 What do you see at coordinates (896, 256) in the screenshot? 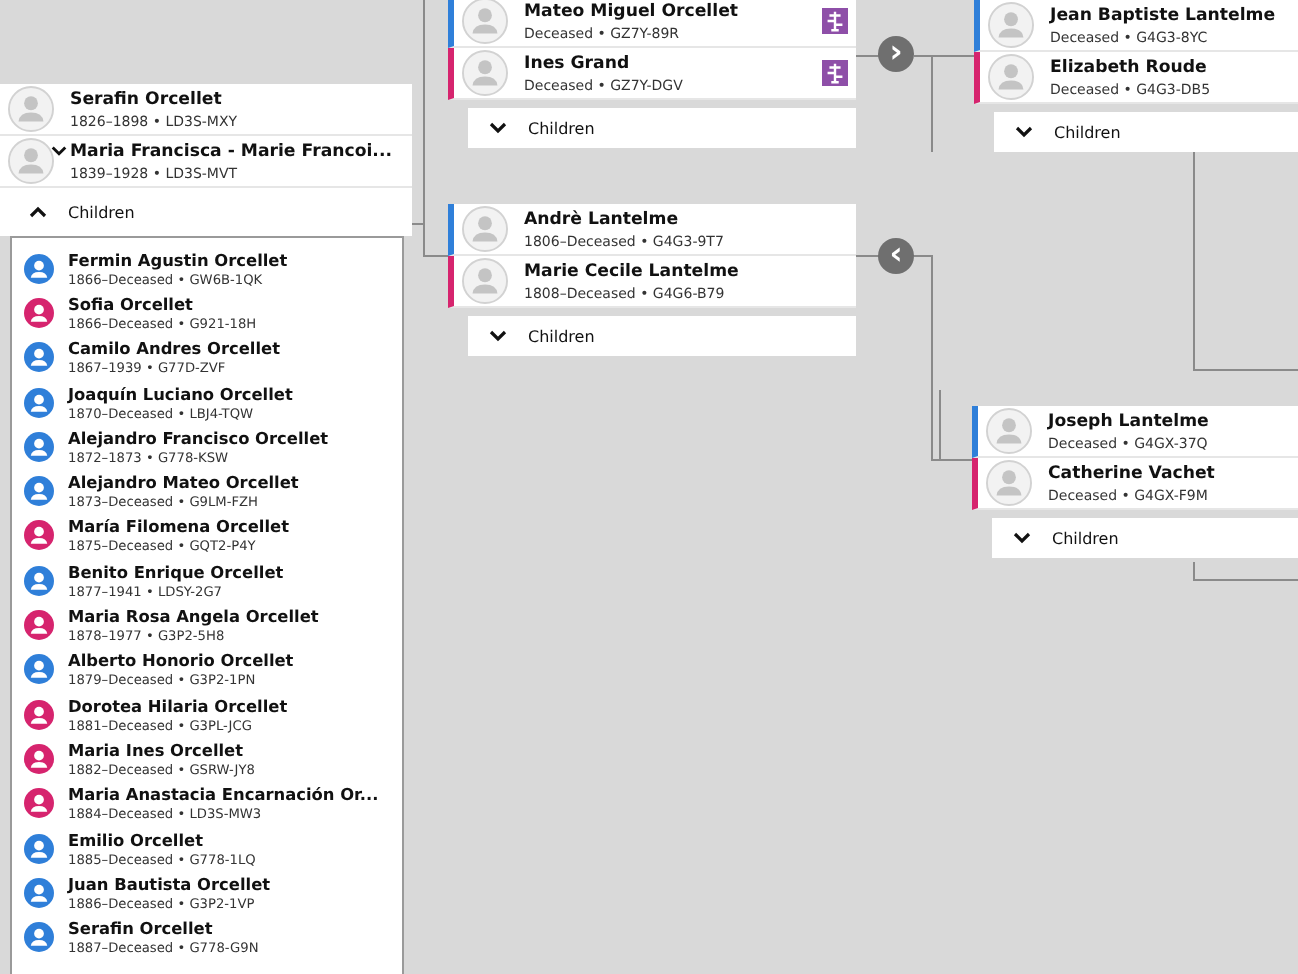
I see `navigate-button: ‹` at bounding box center [896, 256].